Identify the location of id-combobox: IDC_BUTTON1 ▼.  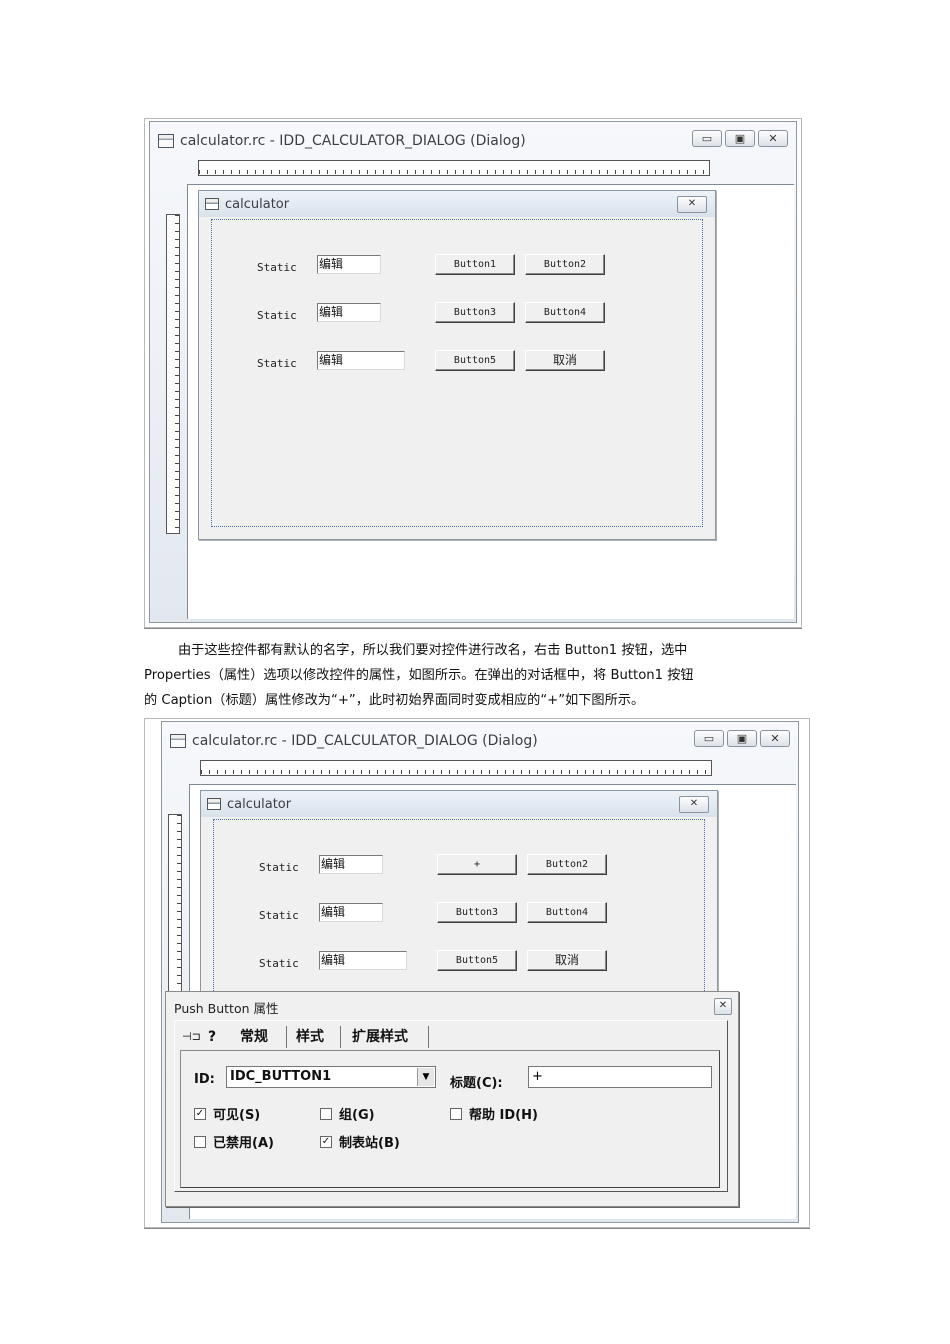
(331, 1077).